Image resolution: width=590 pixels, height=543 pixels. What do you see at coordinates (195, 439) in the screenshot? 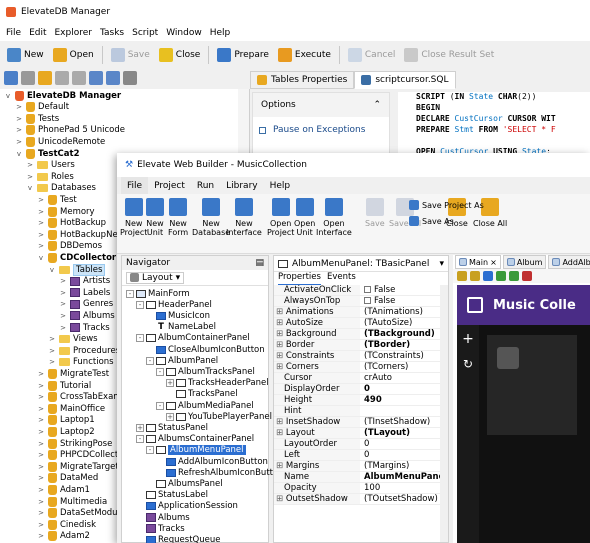
I see `navigator-item: - AlbumsContainerPanel` at bounding box center [195, 439].